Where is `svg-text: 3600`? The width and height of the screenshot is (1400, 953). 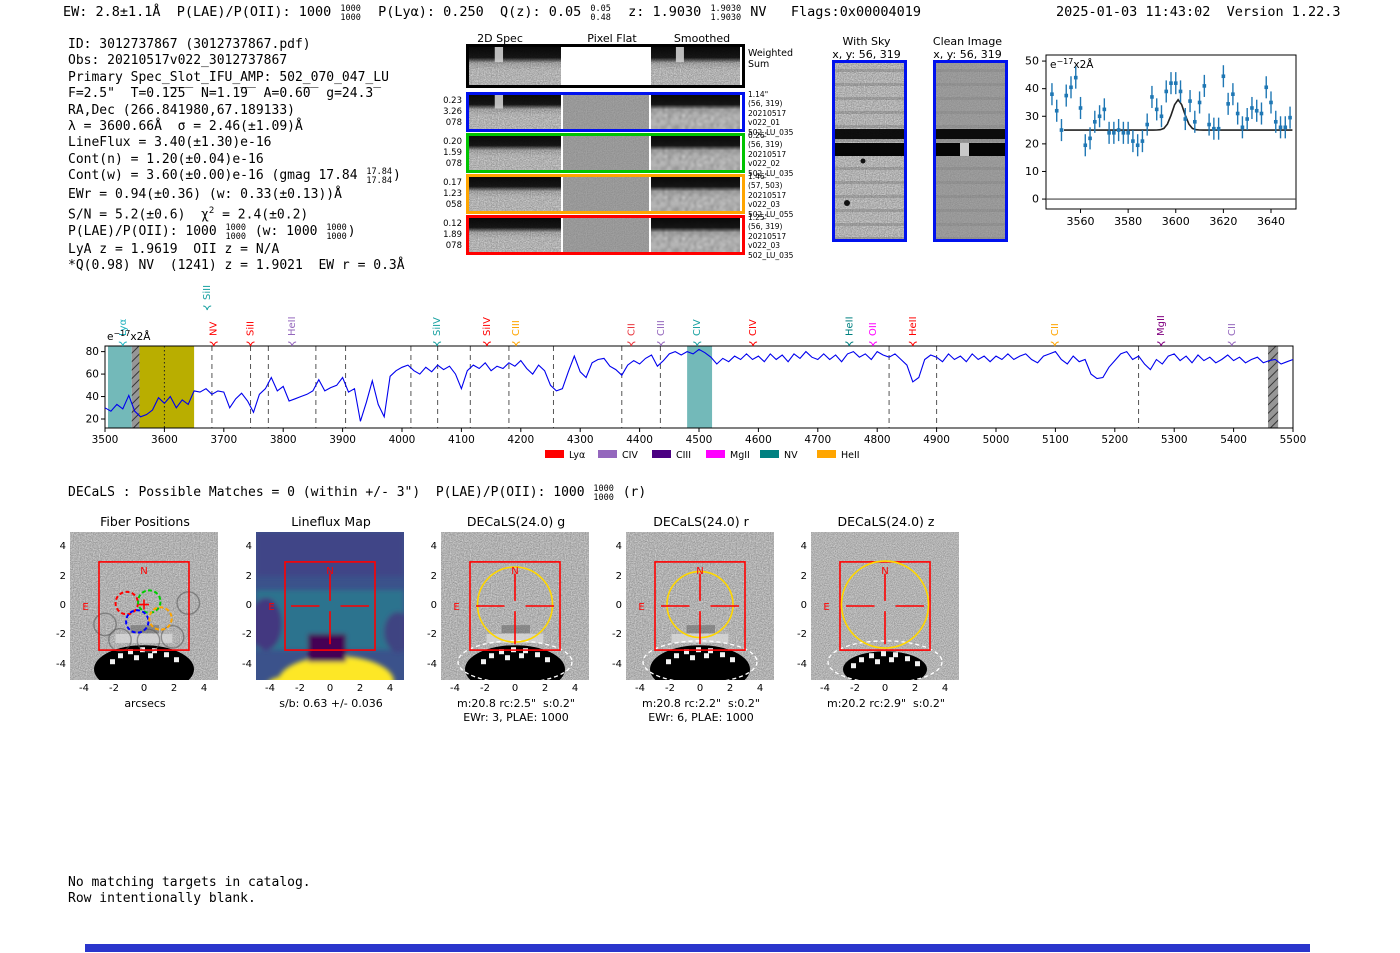
svg-text: 3600 is located at coordinates (164, 440).